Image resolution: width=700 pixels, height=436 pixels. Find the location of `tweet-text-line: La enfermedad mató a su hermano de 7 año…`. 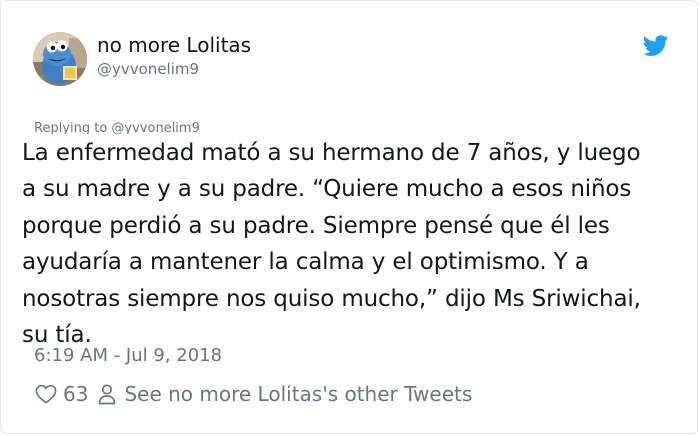

tweet-text-line: La enfermedad mató a su hermano de 7 año… is located at coordinates (331, 153).